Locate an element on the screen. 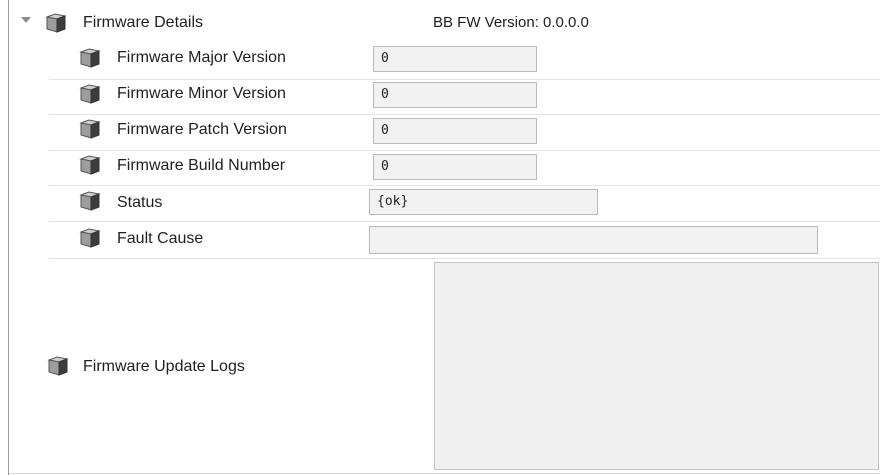 The height and width of the screenshot is (475, 880). fault-cause-field is located at coordinates (593, 240).